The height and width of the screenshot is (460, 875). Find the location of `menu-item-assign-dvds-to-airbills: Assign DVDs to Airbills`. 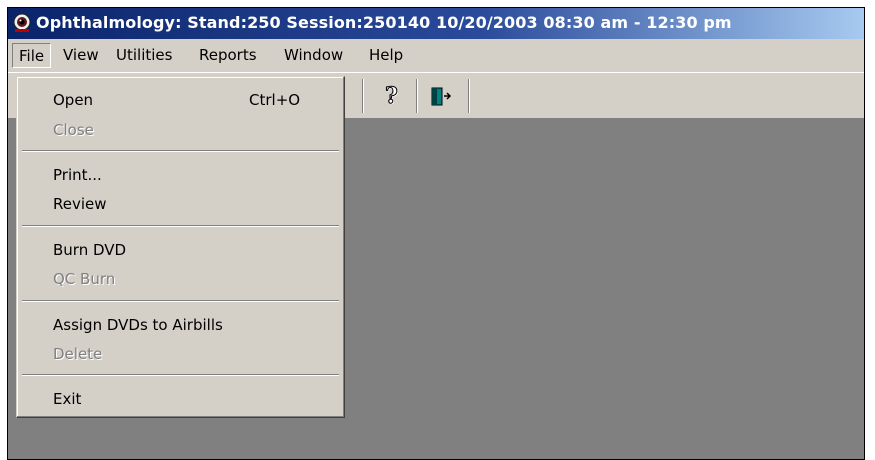

menu-item-assign-dvds-to-airbills: Assign DVDs to Airbills is located at coordinates (180, 325).